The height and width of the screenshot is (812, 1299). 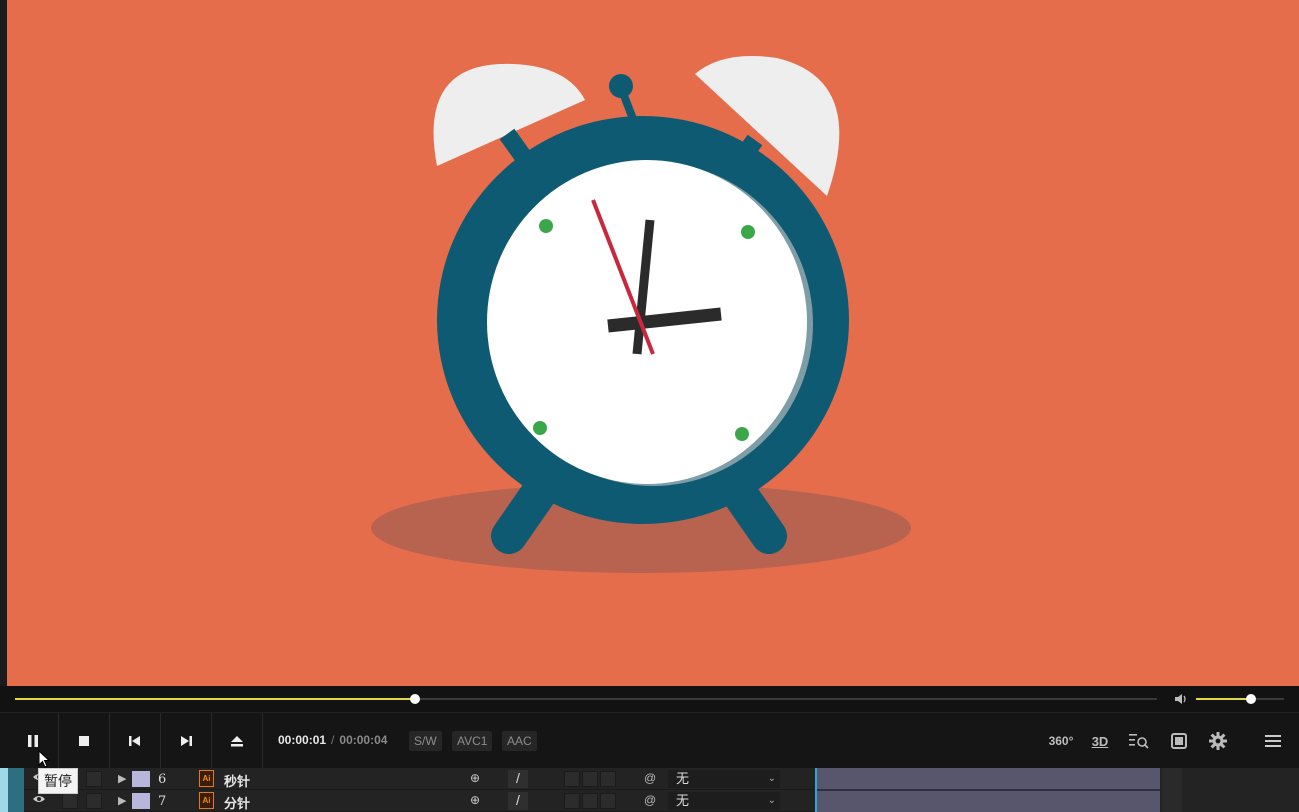 What do you see at coordinates (621, 86) in the screenshot?
I see `knob` at bounding box center [621, 86].